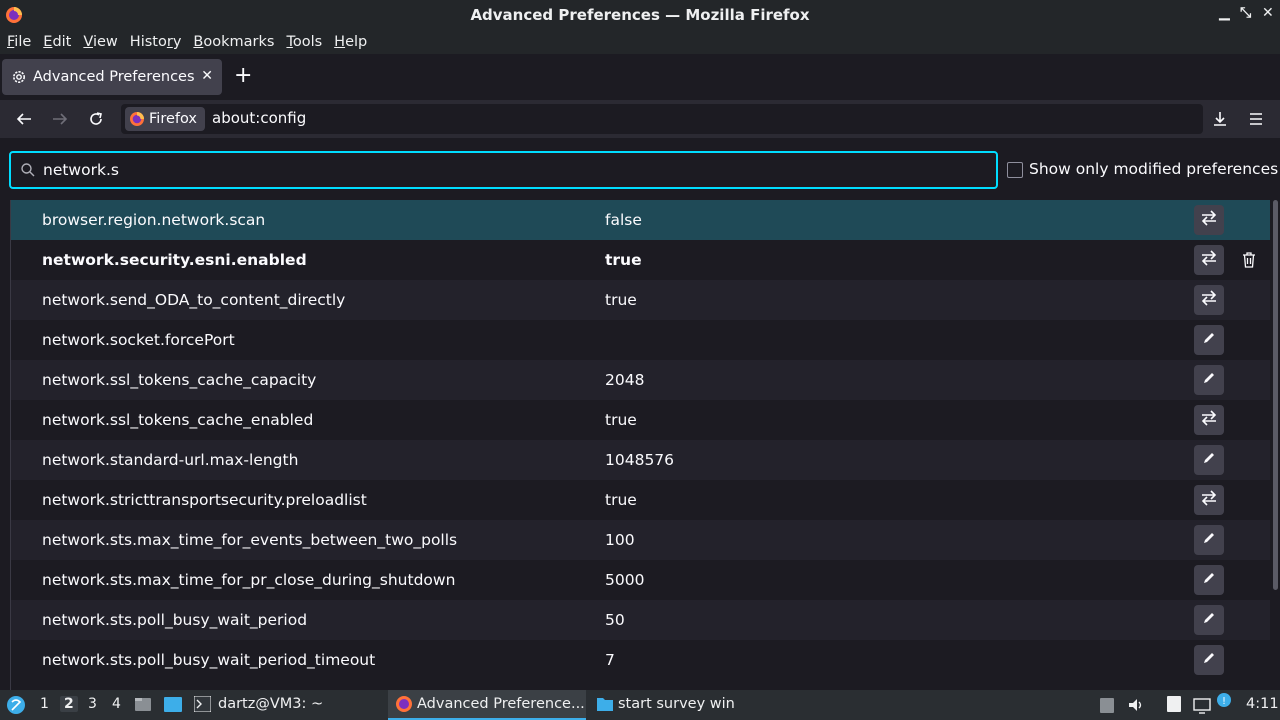  What do you see at coordinates (640, 380) in the screenshot?
I see `preference-row: network.ssl_tokens_cache_capacity 2048` at bounding box center [640, 380].